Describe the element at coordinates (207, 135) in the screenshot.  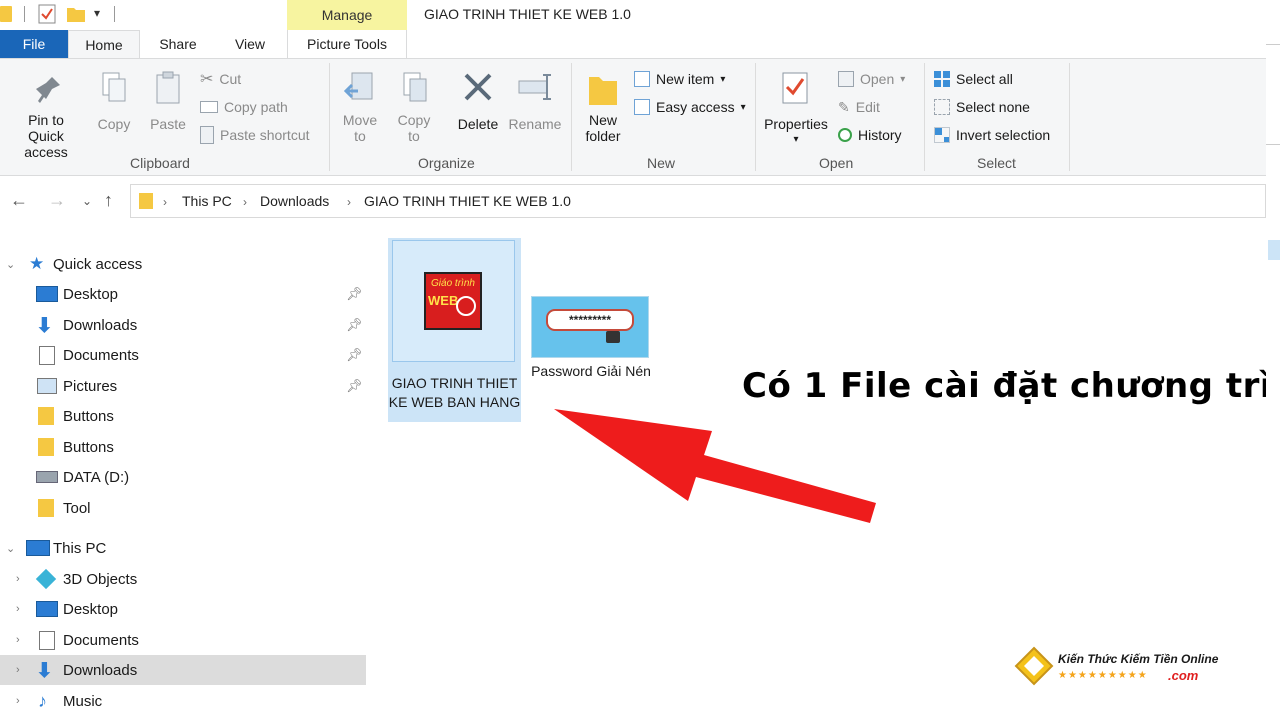
I see `paste-shortcut-icon` at that location.